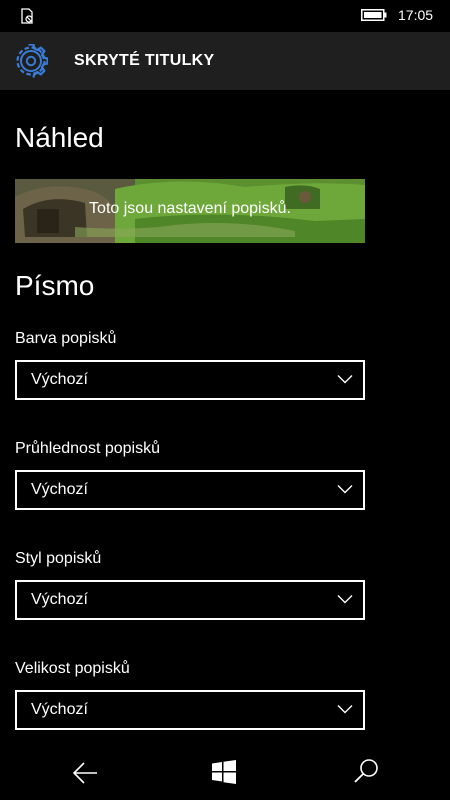 The height and width of the screenshot is (800, 450). Describe the element at coordinates (85, 773) in the screenshot. I see `back-arrow-icon` at that location.